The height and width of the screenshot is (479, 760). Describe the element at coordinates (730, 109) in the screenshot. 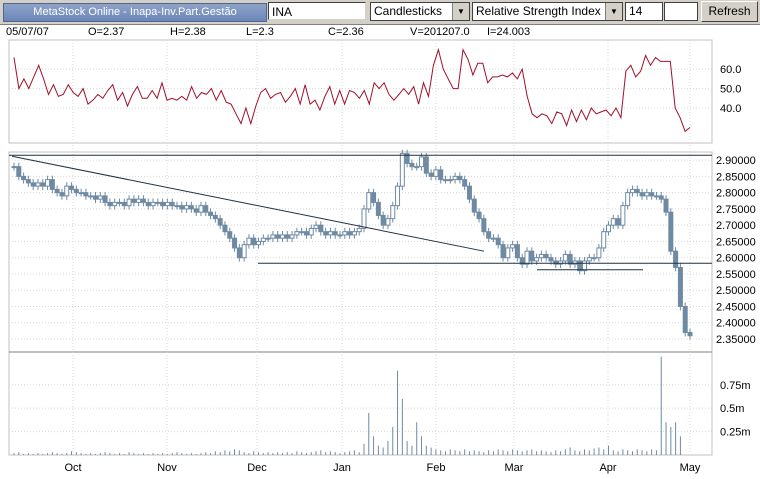

I see `rsi-tick-label: 40.0` at that location.